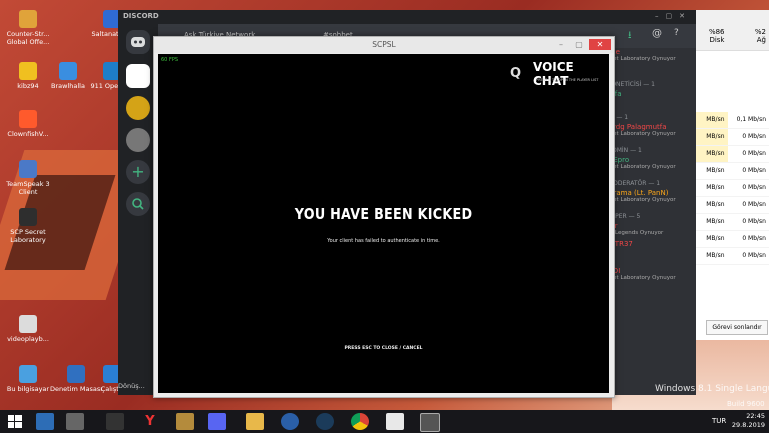  What do you see at coordinates (430, 422) in the screenshot?
I see `scpsl-taskbar-icon` at bounding box center [430, 422].